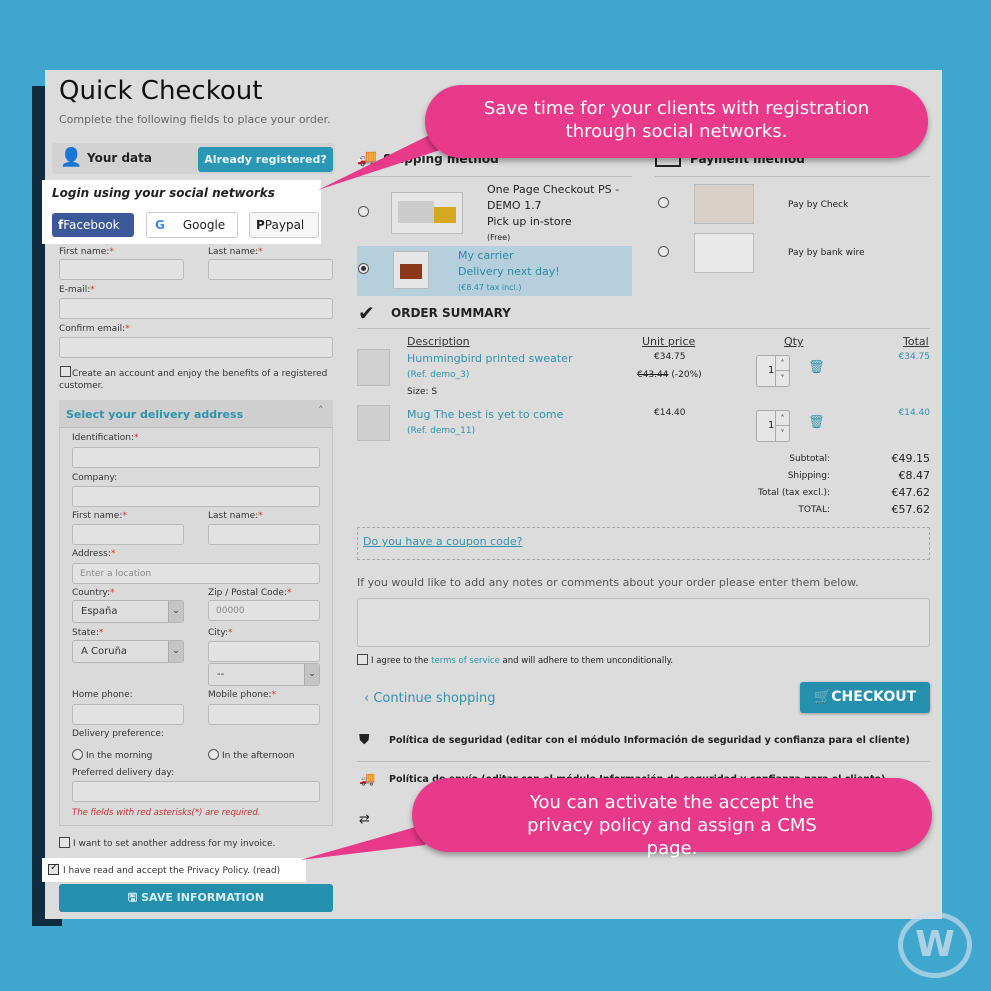  What do you see at coordinates (935, 945) in the screenshot?
I see `watermark-logo: W` at bounding box center [935, 945].